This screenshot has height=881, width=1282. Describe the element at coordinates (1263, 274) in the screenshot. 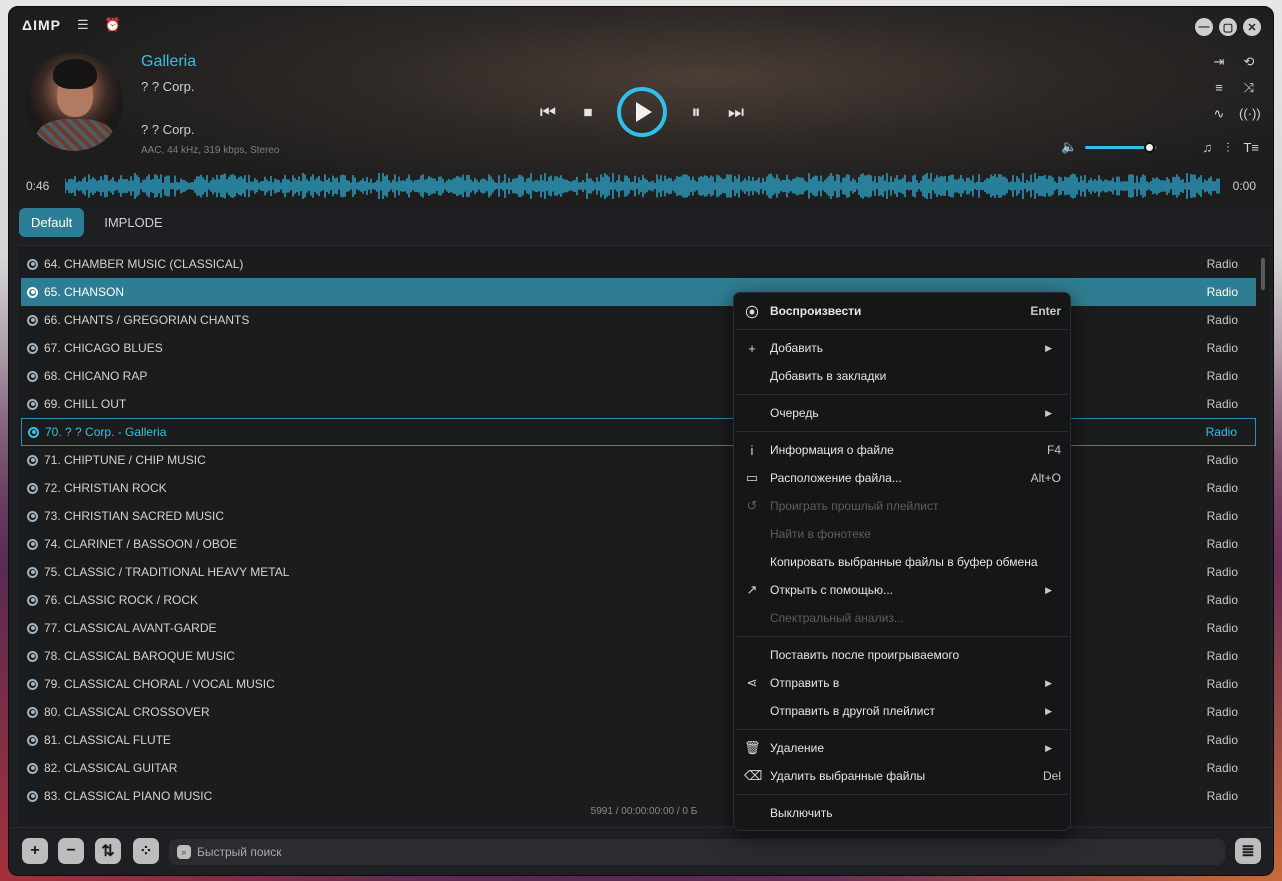

I see `playlist-scrollbar` at that location.